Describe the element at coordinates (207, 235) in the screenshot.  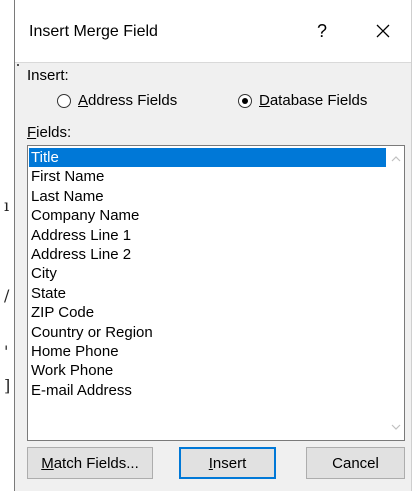
I see `field-list-item: Address Line 1` at that location.